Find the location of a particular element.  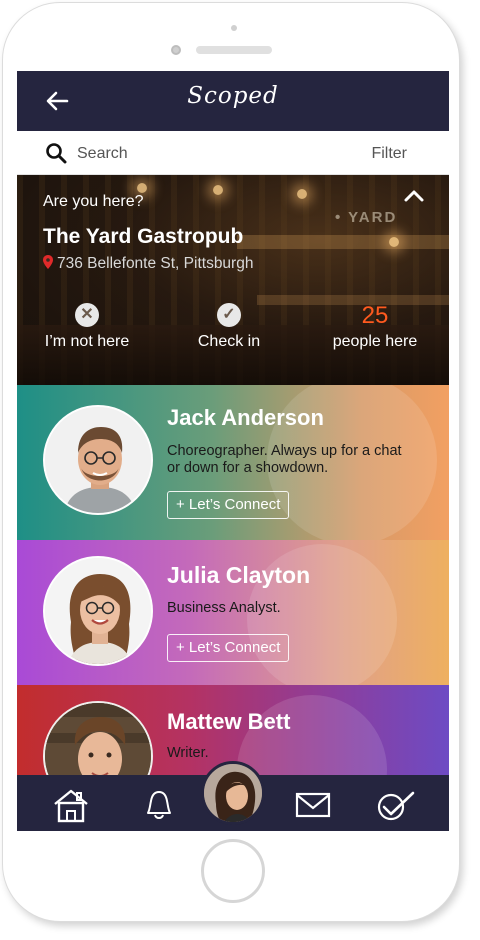

checkmark-icon: ✓ is located at coordinates (229, 315).